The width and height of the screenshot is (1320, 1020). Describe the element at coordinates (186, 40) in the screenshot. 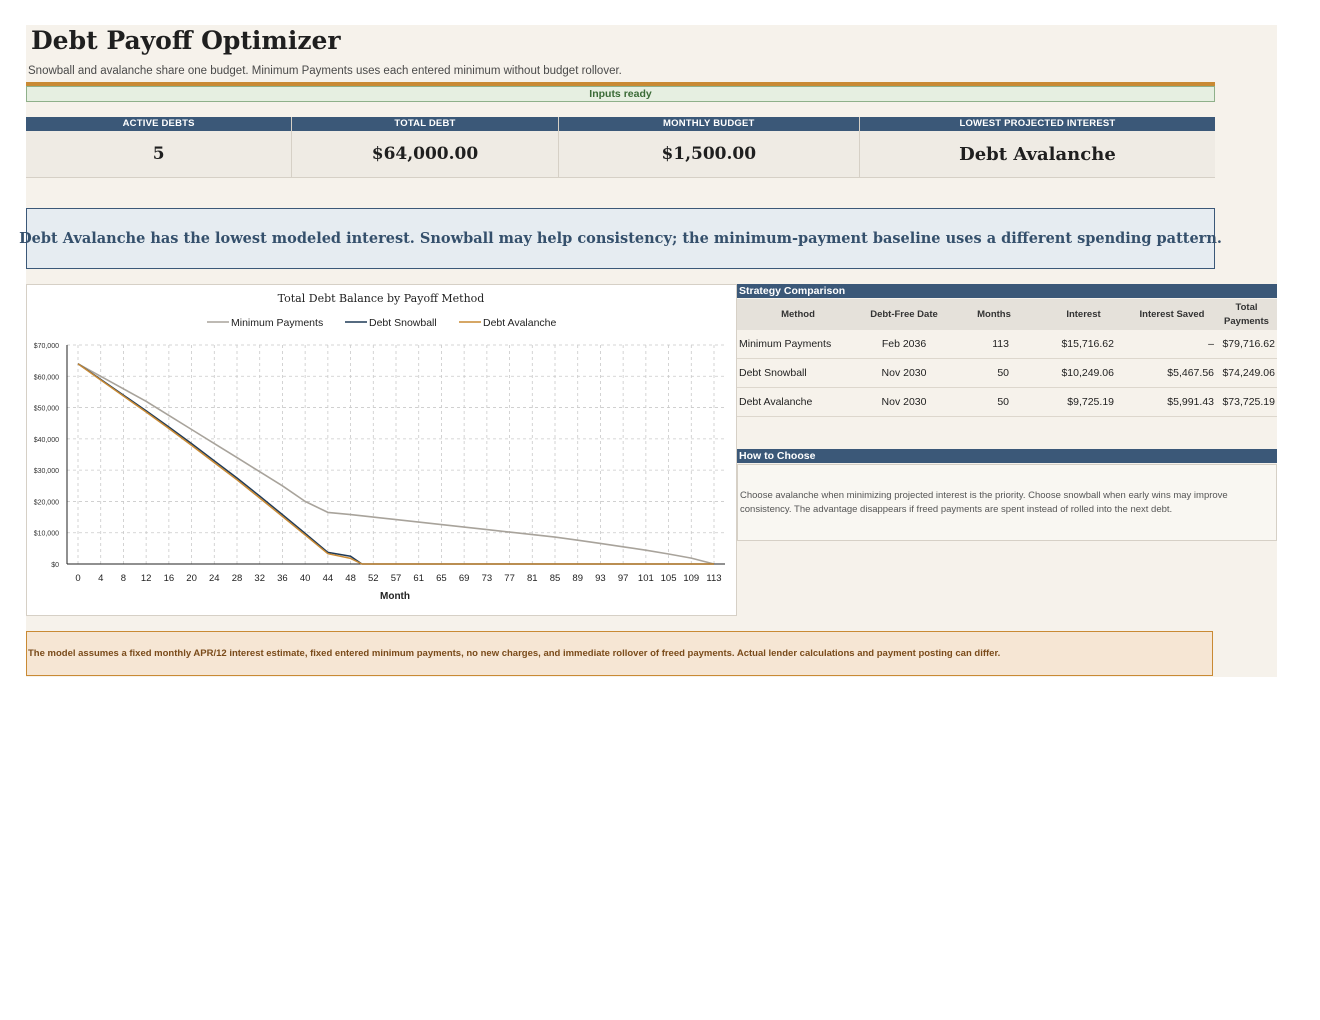

I see `page-title: Debt Payoff Optimizer` at that location.